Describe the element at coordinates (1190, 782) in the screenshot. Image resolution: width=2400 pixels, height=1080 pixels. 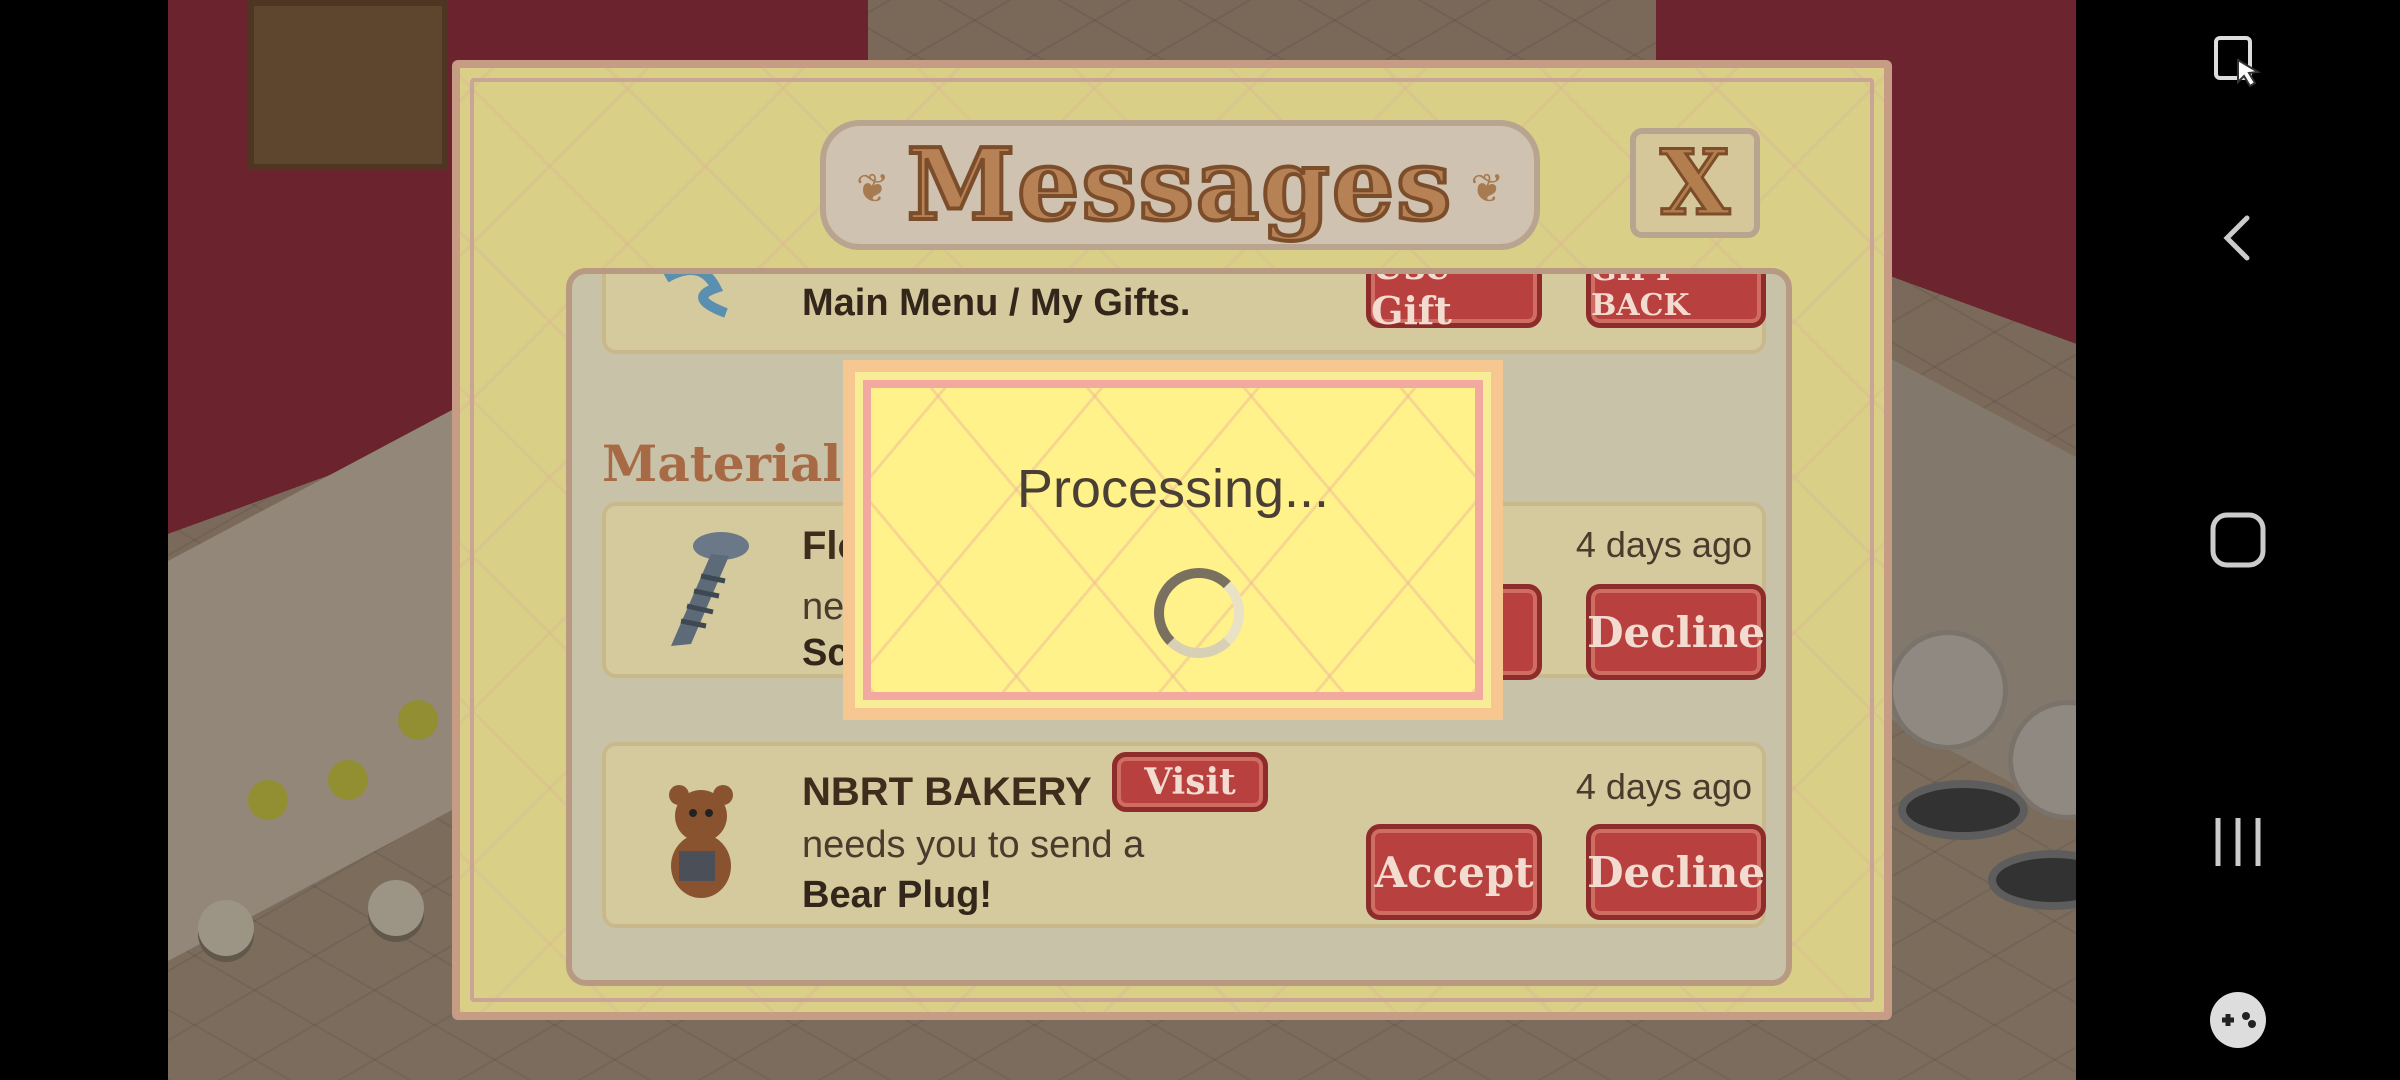
I see `visit-button: Visit` at that location.